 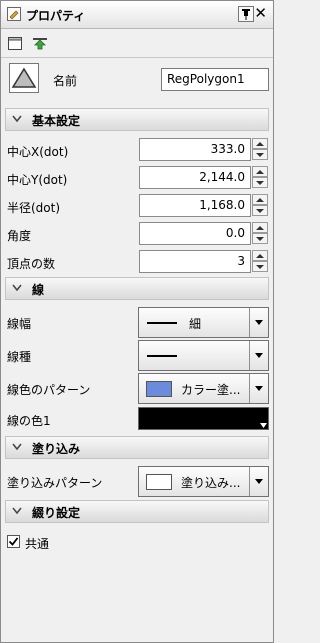 I want to click on radius-input: 1,168.0, so click(x=195, y=205).